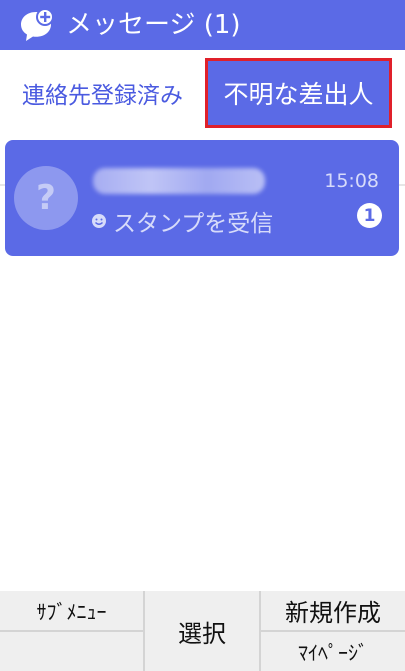 This screenshot has width=405, height=671. What do you see at coordinates (37, 24) in the screenshot?
I see `chat-bubble-plus-icon` at bounding box center [37, 24].